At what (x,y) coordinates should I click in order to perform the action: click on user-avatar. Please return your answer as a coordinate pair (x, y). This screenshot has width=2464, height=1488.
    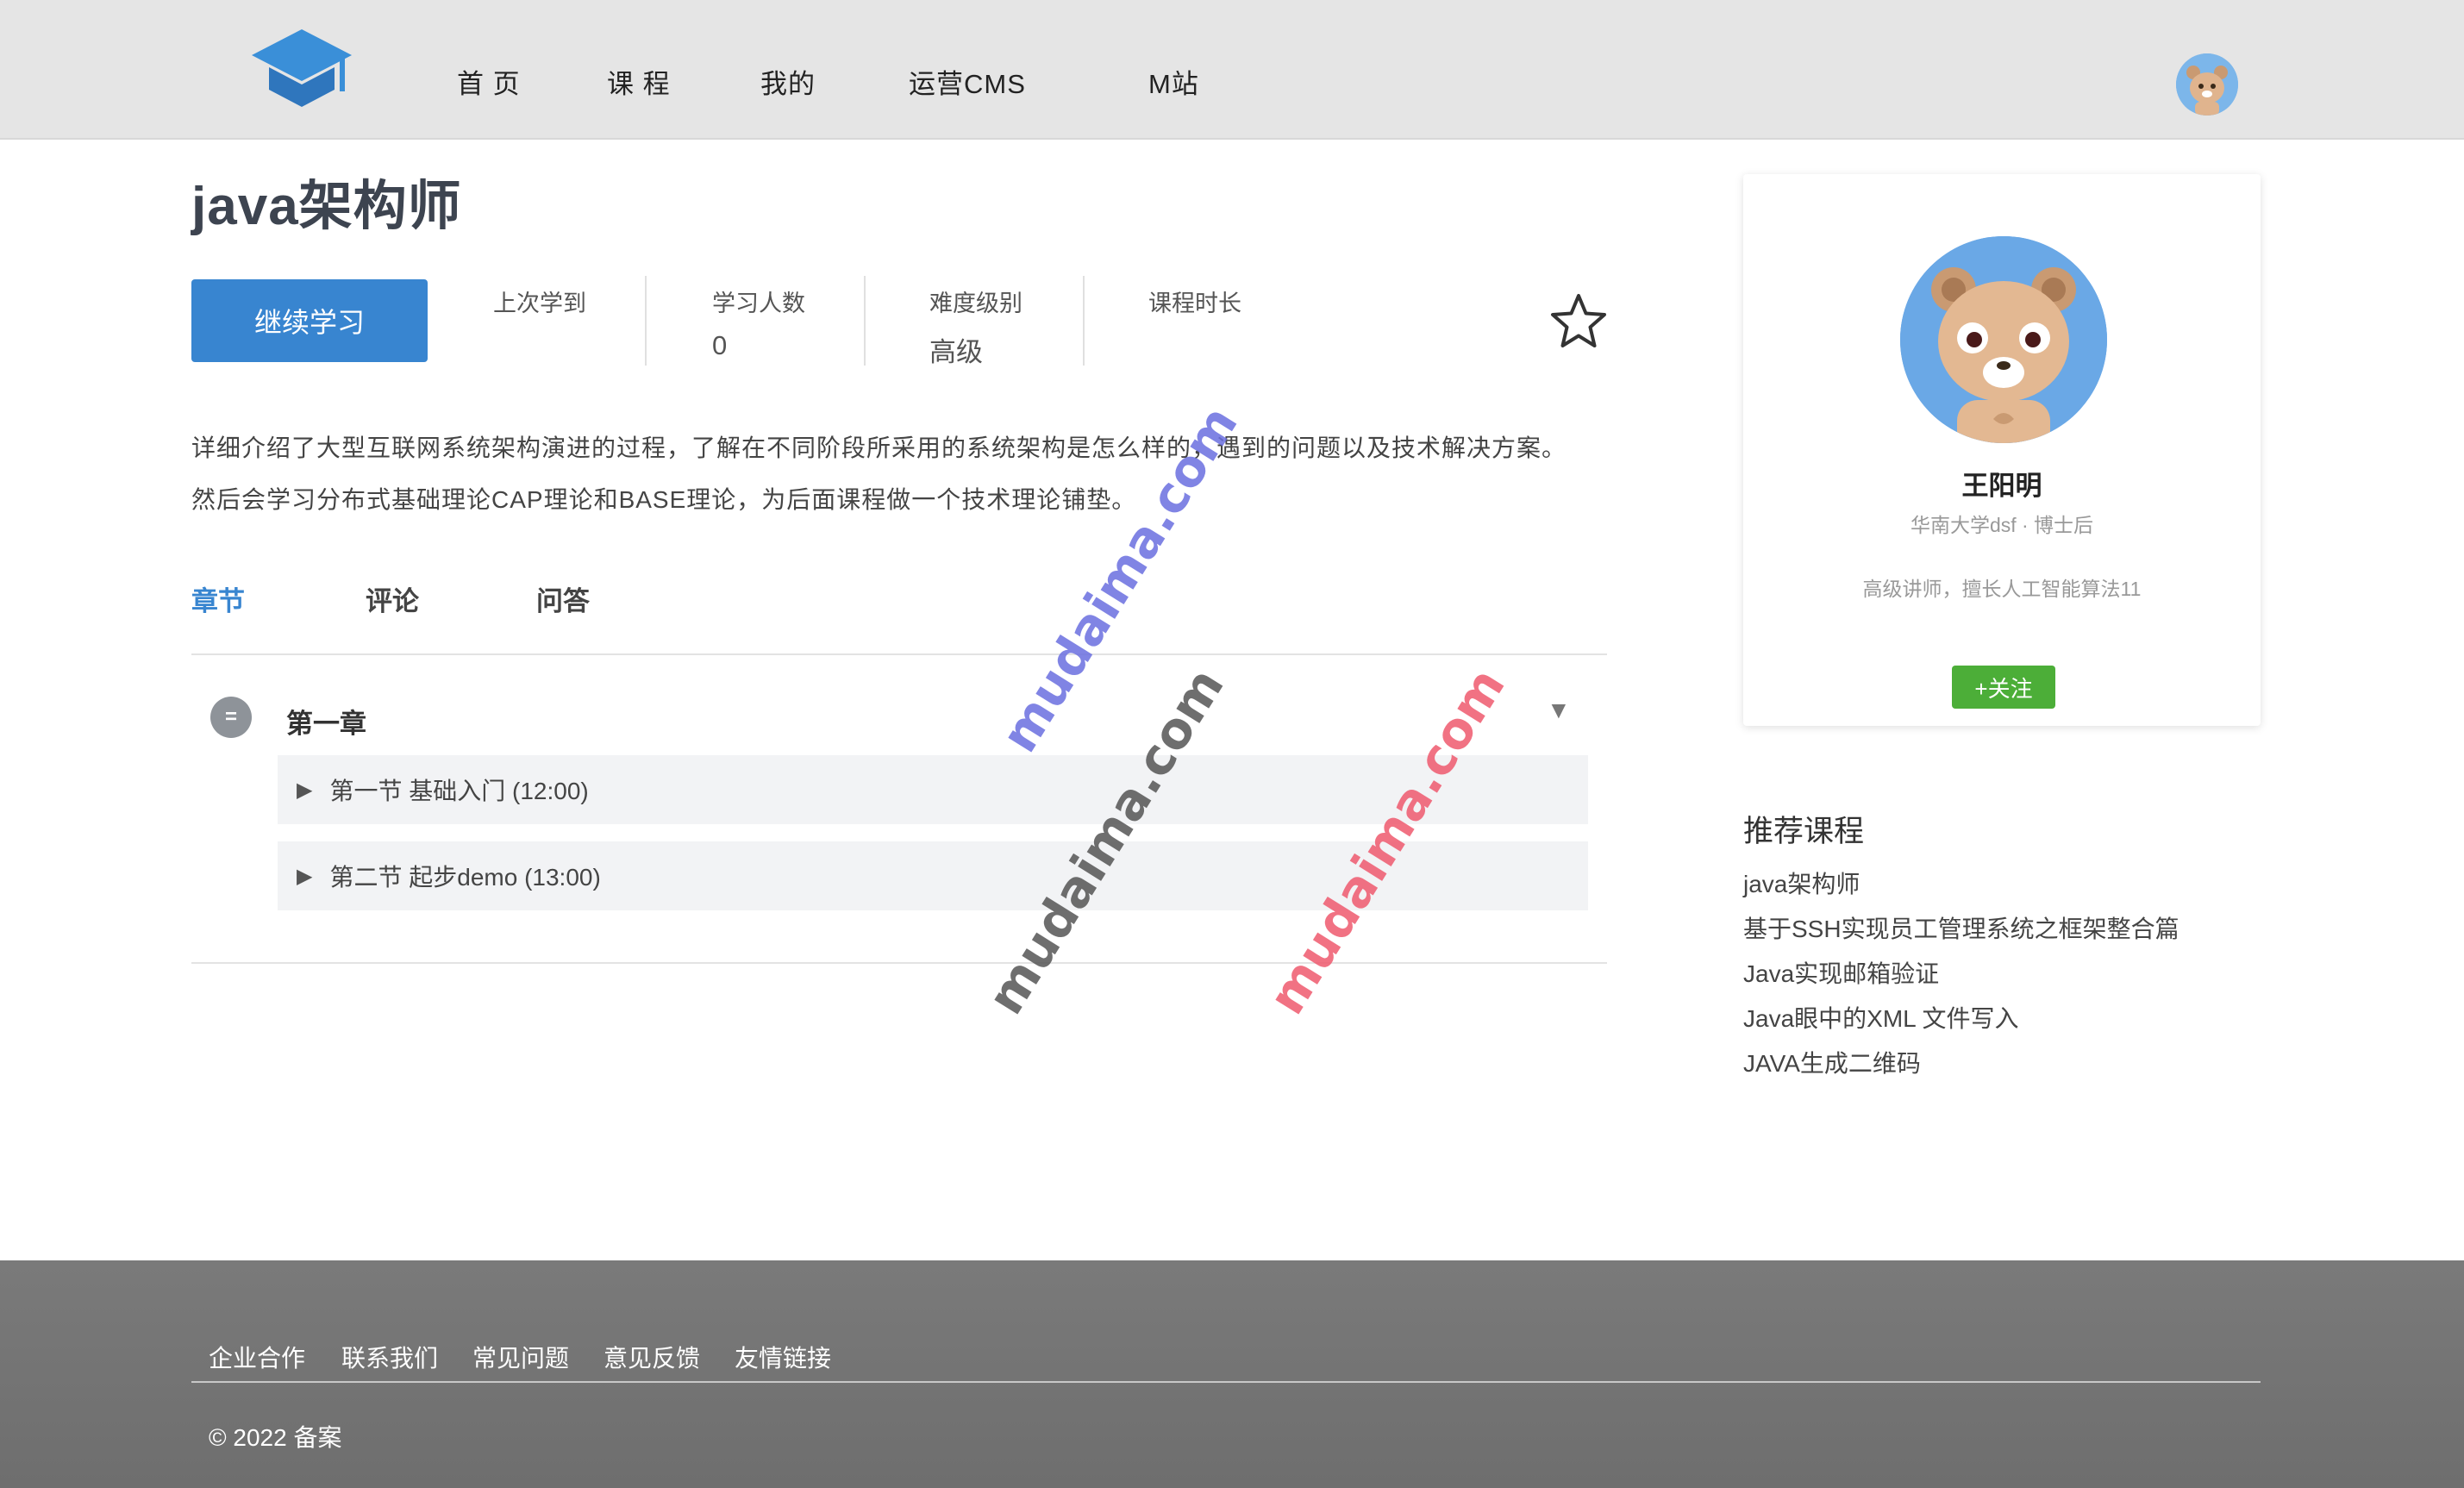
    Looking at the image, I should click on (2207, 84).